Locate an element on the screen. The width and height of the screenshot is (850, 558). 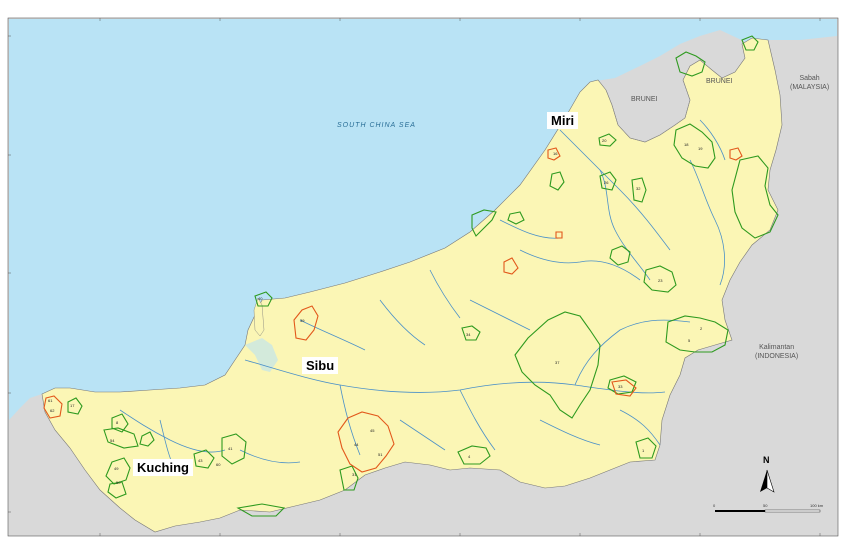
area-label: 32 is located at coordinates (638, 188).